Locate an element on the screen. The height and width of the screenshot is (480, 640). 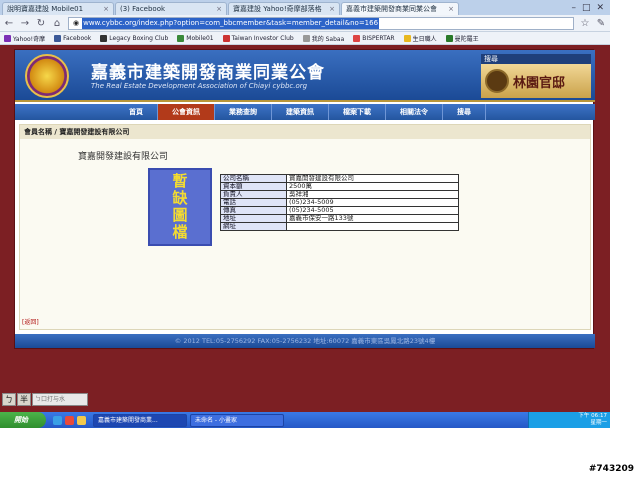
placeholder-image: 暫 缺 圖 檔 is located at coordinates (180, 207).